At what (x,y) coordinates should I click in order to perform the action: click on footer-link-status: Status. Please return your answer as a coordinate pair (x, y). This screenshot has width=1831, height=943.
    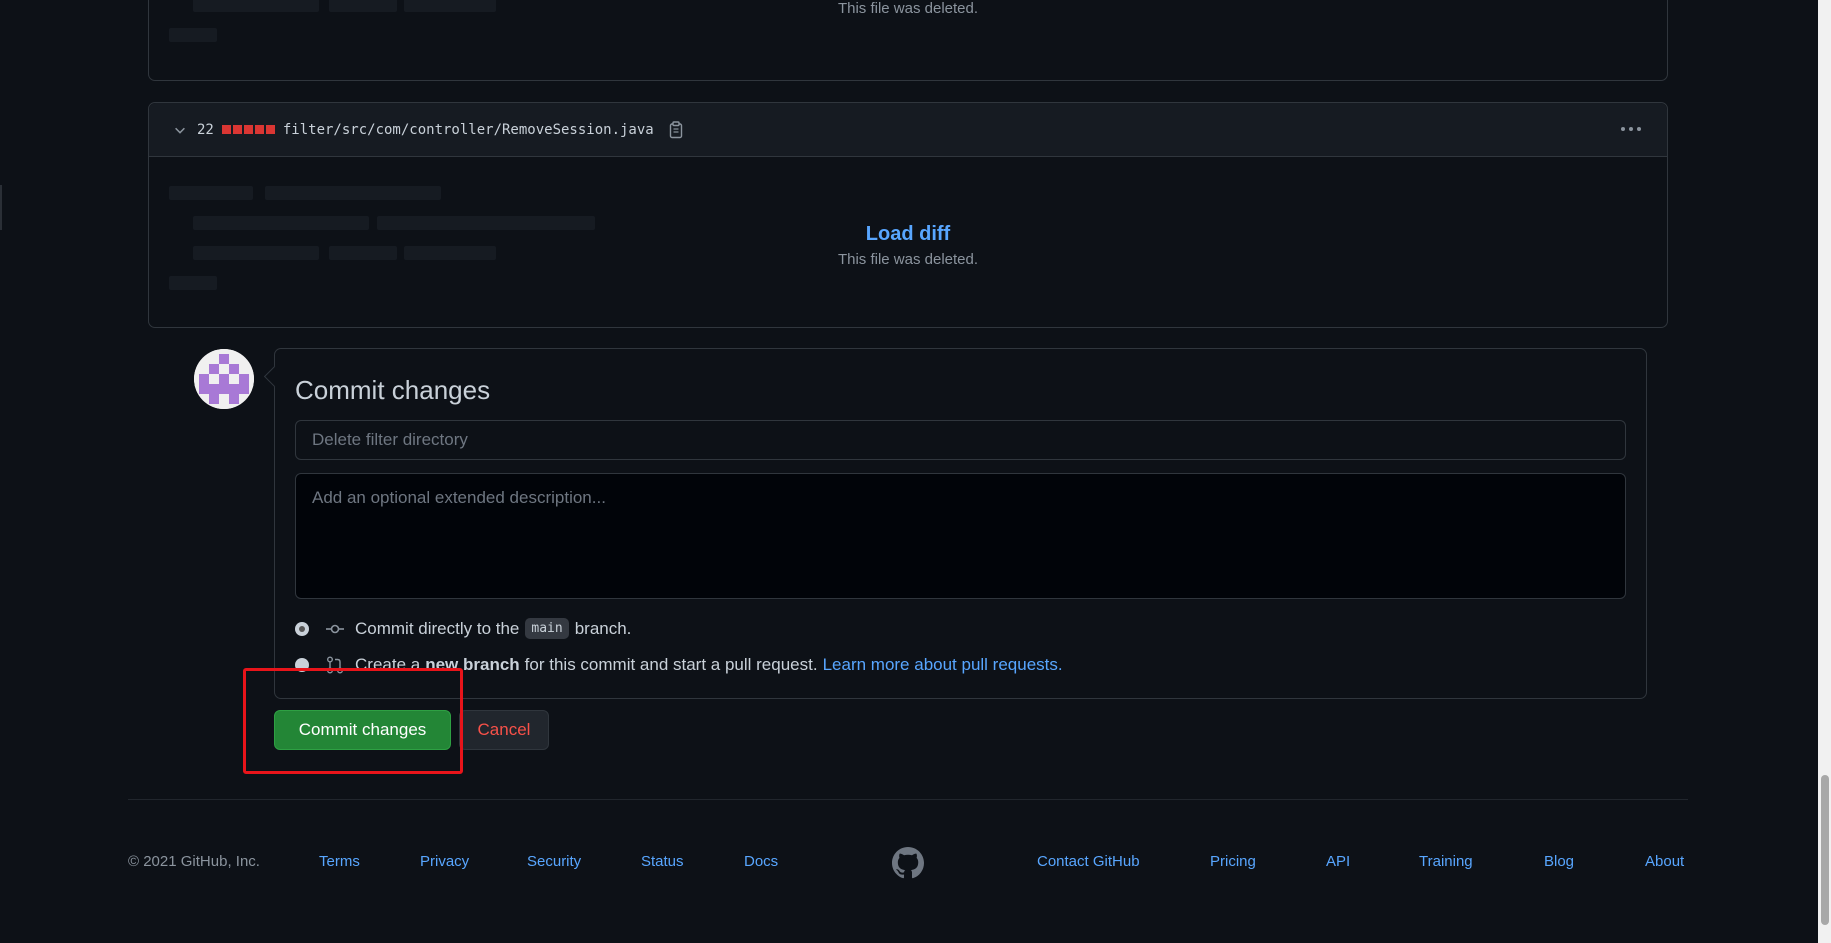
    Looking at the image, I should click on (662, 861).